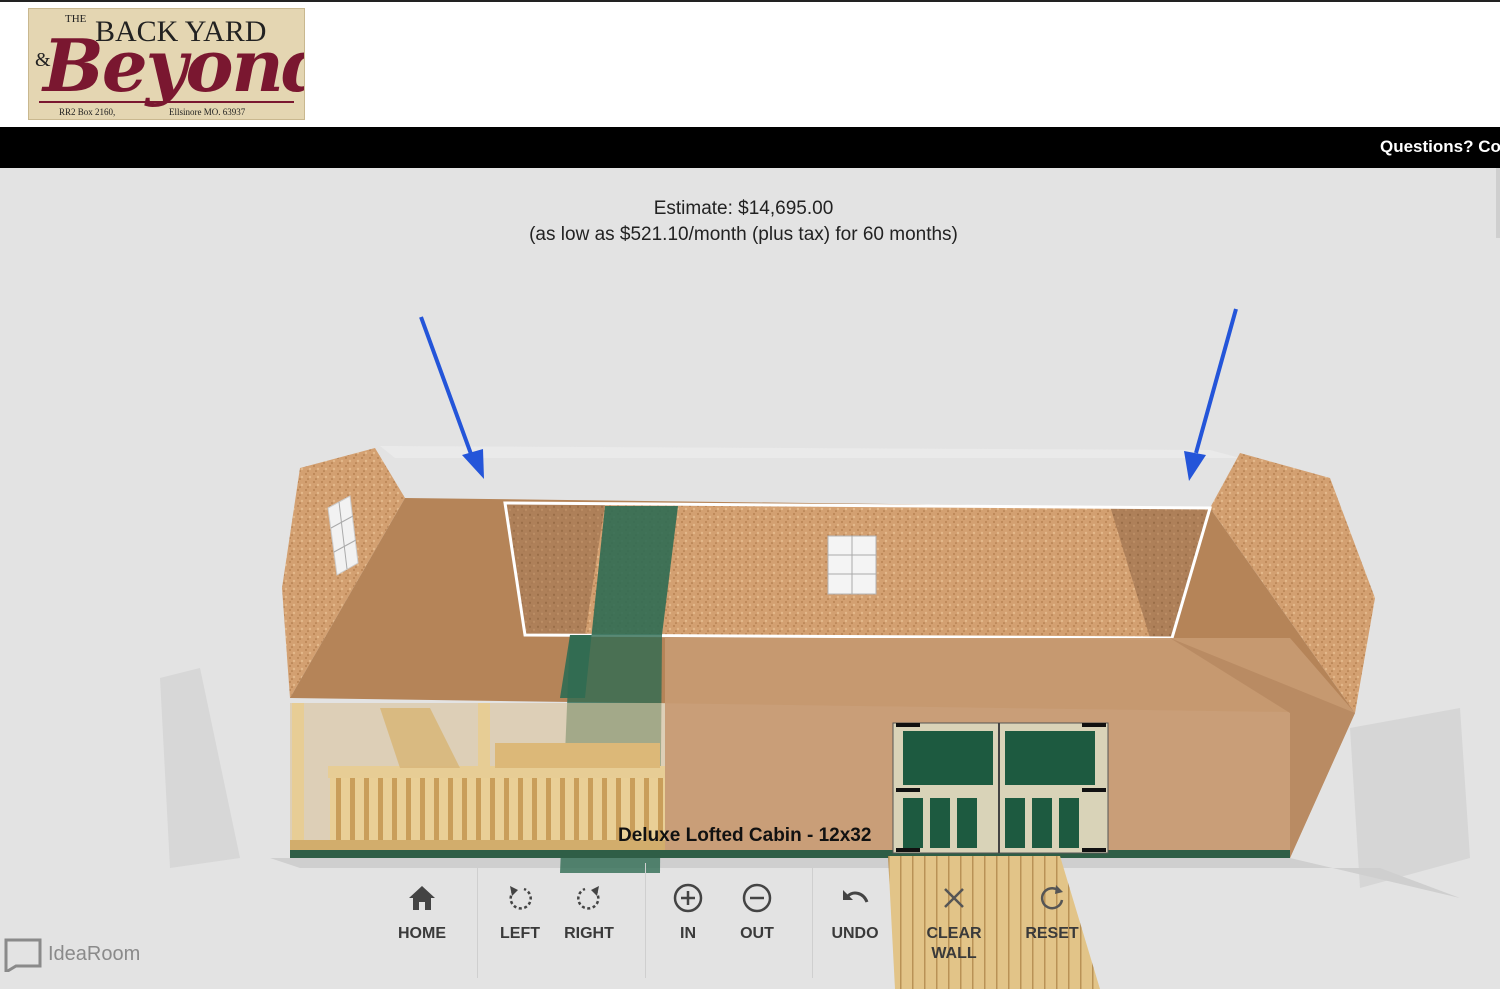 This screenshot has width=1500, height=989. I want to click on loft-window, so click(852, 565).